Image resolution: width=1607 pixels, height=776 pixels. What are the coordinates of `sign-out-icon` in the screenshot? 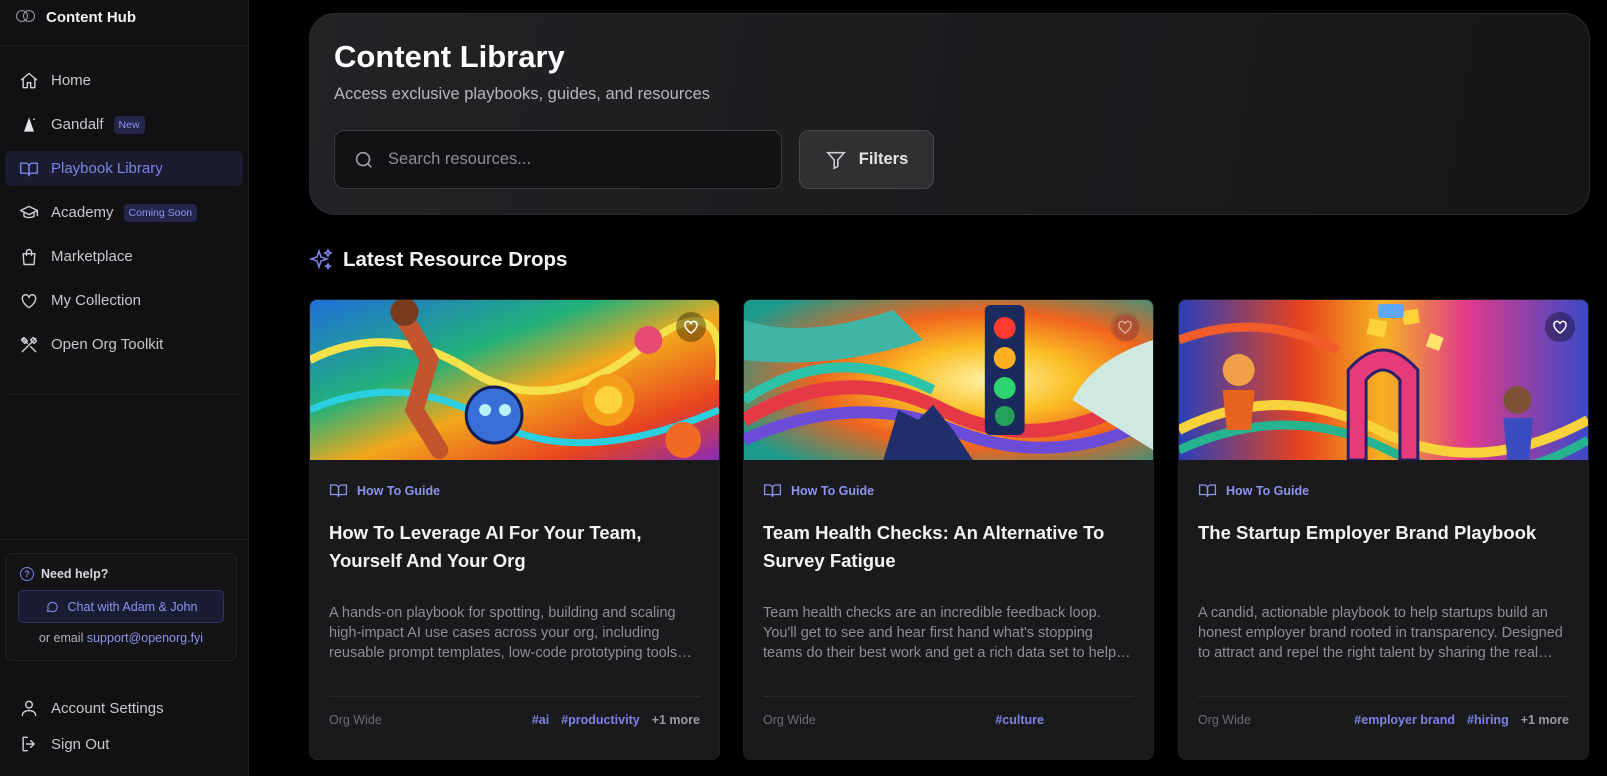 It's located at (29, 744).